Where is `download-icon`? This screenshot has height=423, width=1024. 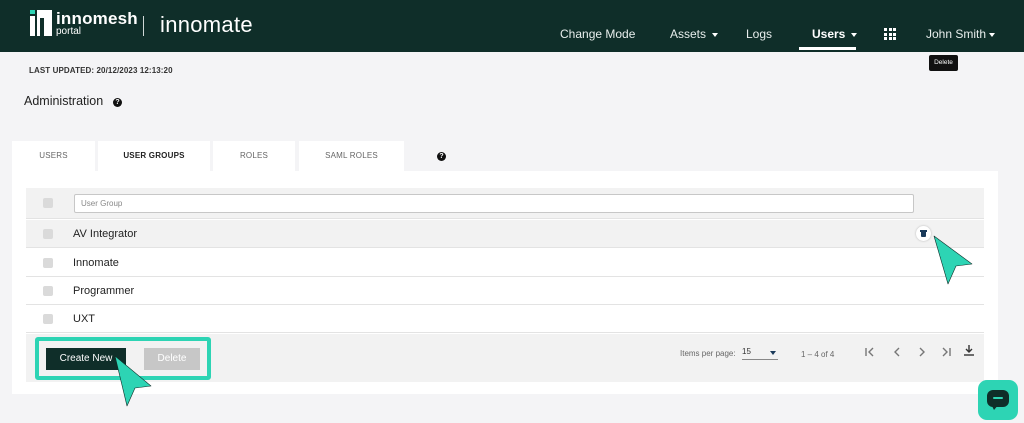 download-icon is located at coordinates (969, 350).